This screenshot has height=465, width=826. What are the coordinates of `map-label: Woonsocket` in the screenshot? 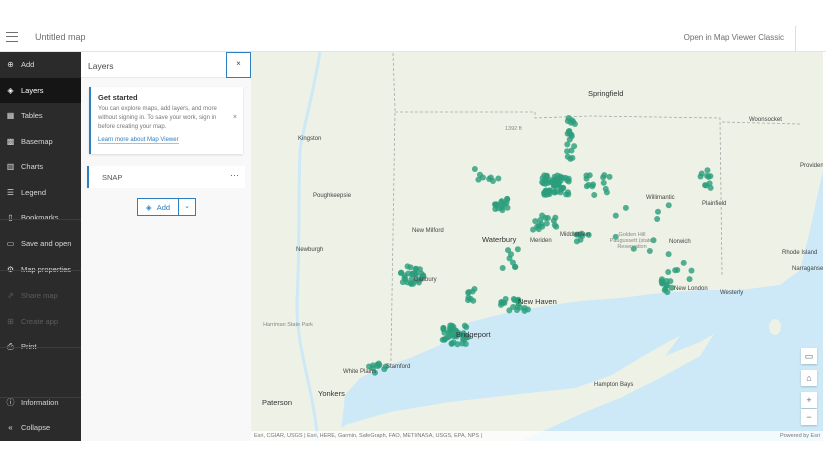 It's located at (765, 120).